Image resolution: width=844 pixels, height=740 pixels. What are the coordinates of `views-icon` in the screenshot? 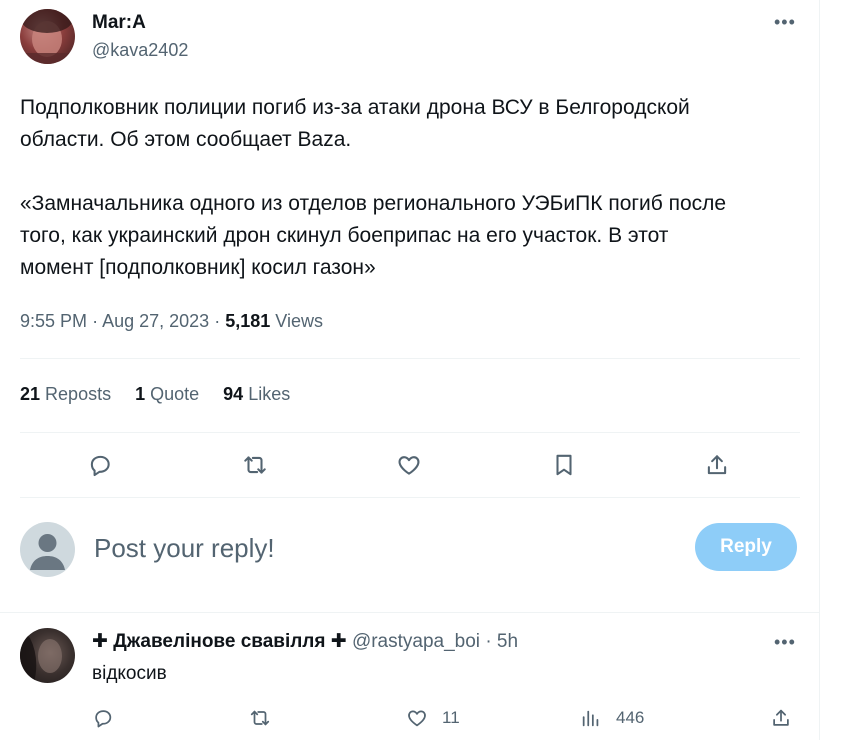 It's located at (590, 718).